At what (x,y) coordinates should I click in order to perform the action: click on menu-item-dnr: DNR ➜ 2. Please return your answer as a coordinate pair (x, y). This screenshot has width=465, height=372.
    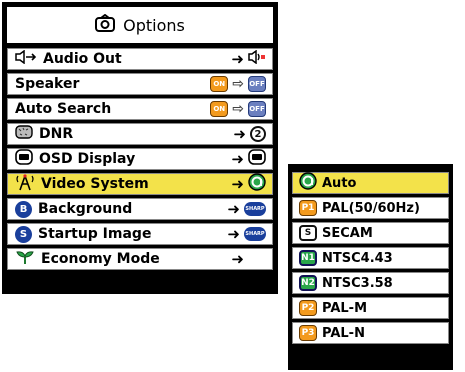
    Looking at the image, I should click on (140, 134).